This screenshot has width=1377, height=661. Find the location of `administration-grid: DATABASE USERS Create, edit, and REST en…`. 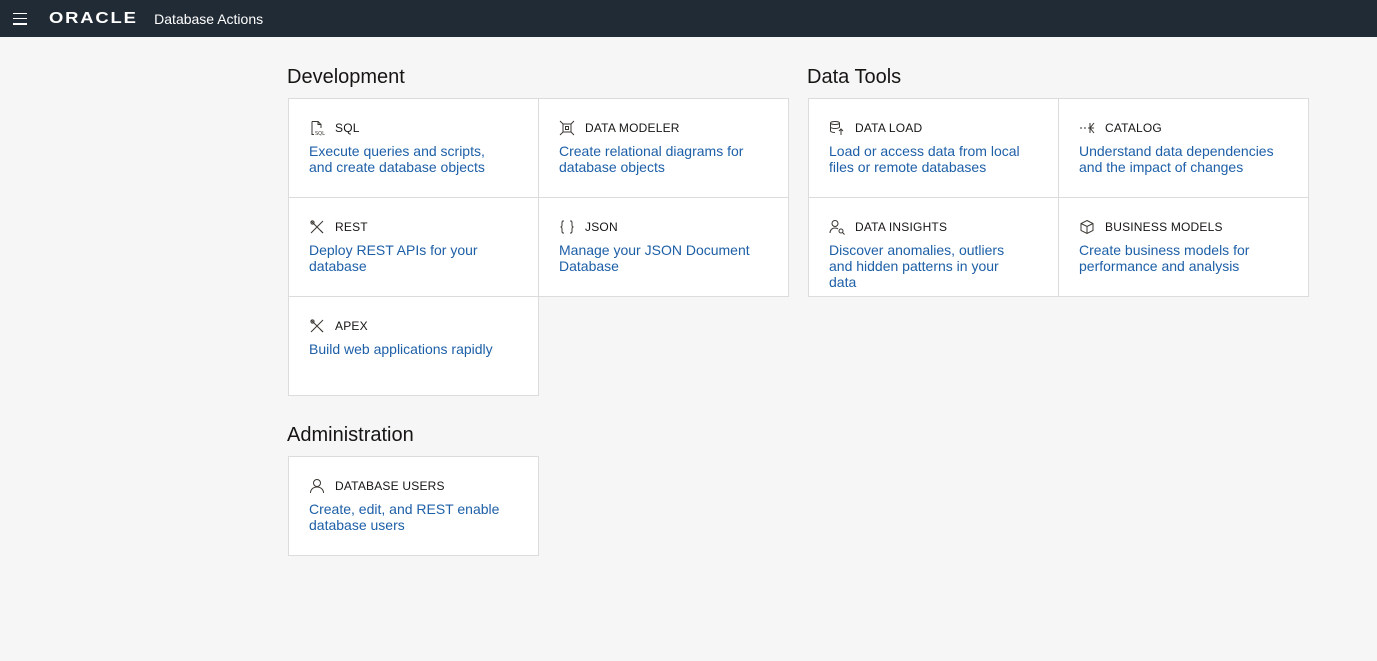

administration-grid: DATABASE USERS Create, edit, and REST en… is located at coordinates (538, 506).